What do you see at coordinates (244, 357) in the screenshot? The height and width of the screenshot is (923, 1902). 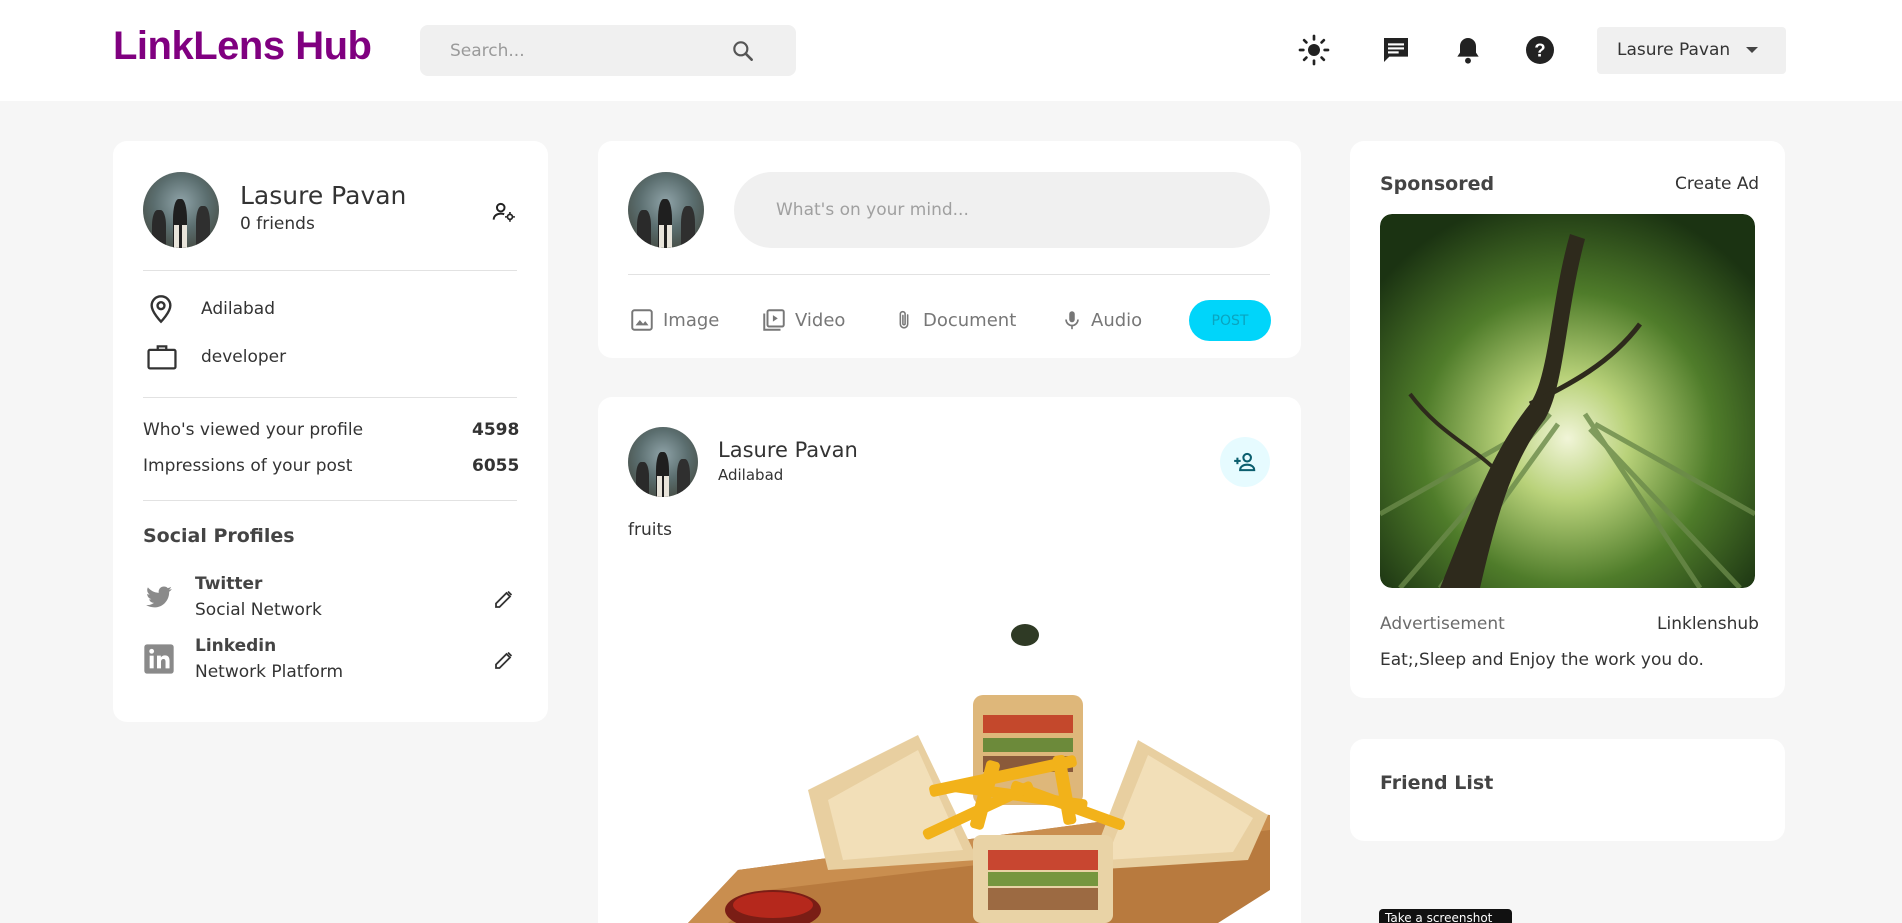 I see `profile-occupation: developer` at bounding box center [244, 357].